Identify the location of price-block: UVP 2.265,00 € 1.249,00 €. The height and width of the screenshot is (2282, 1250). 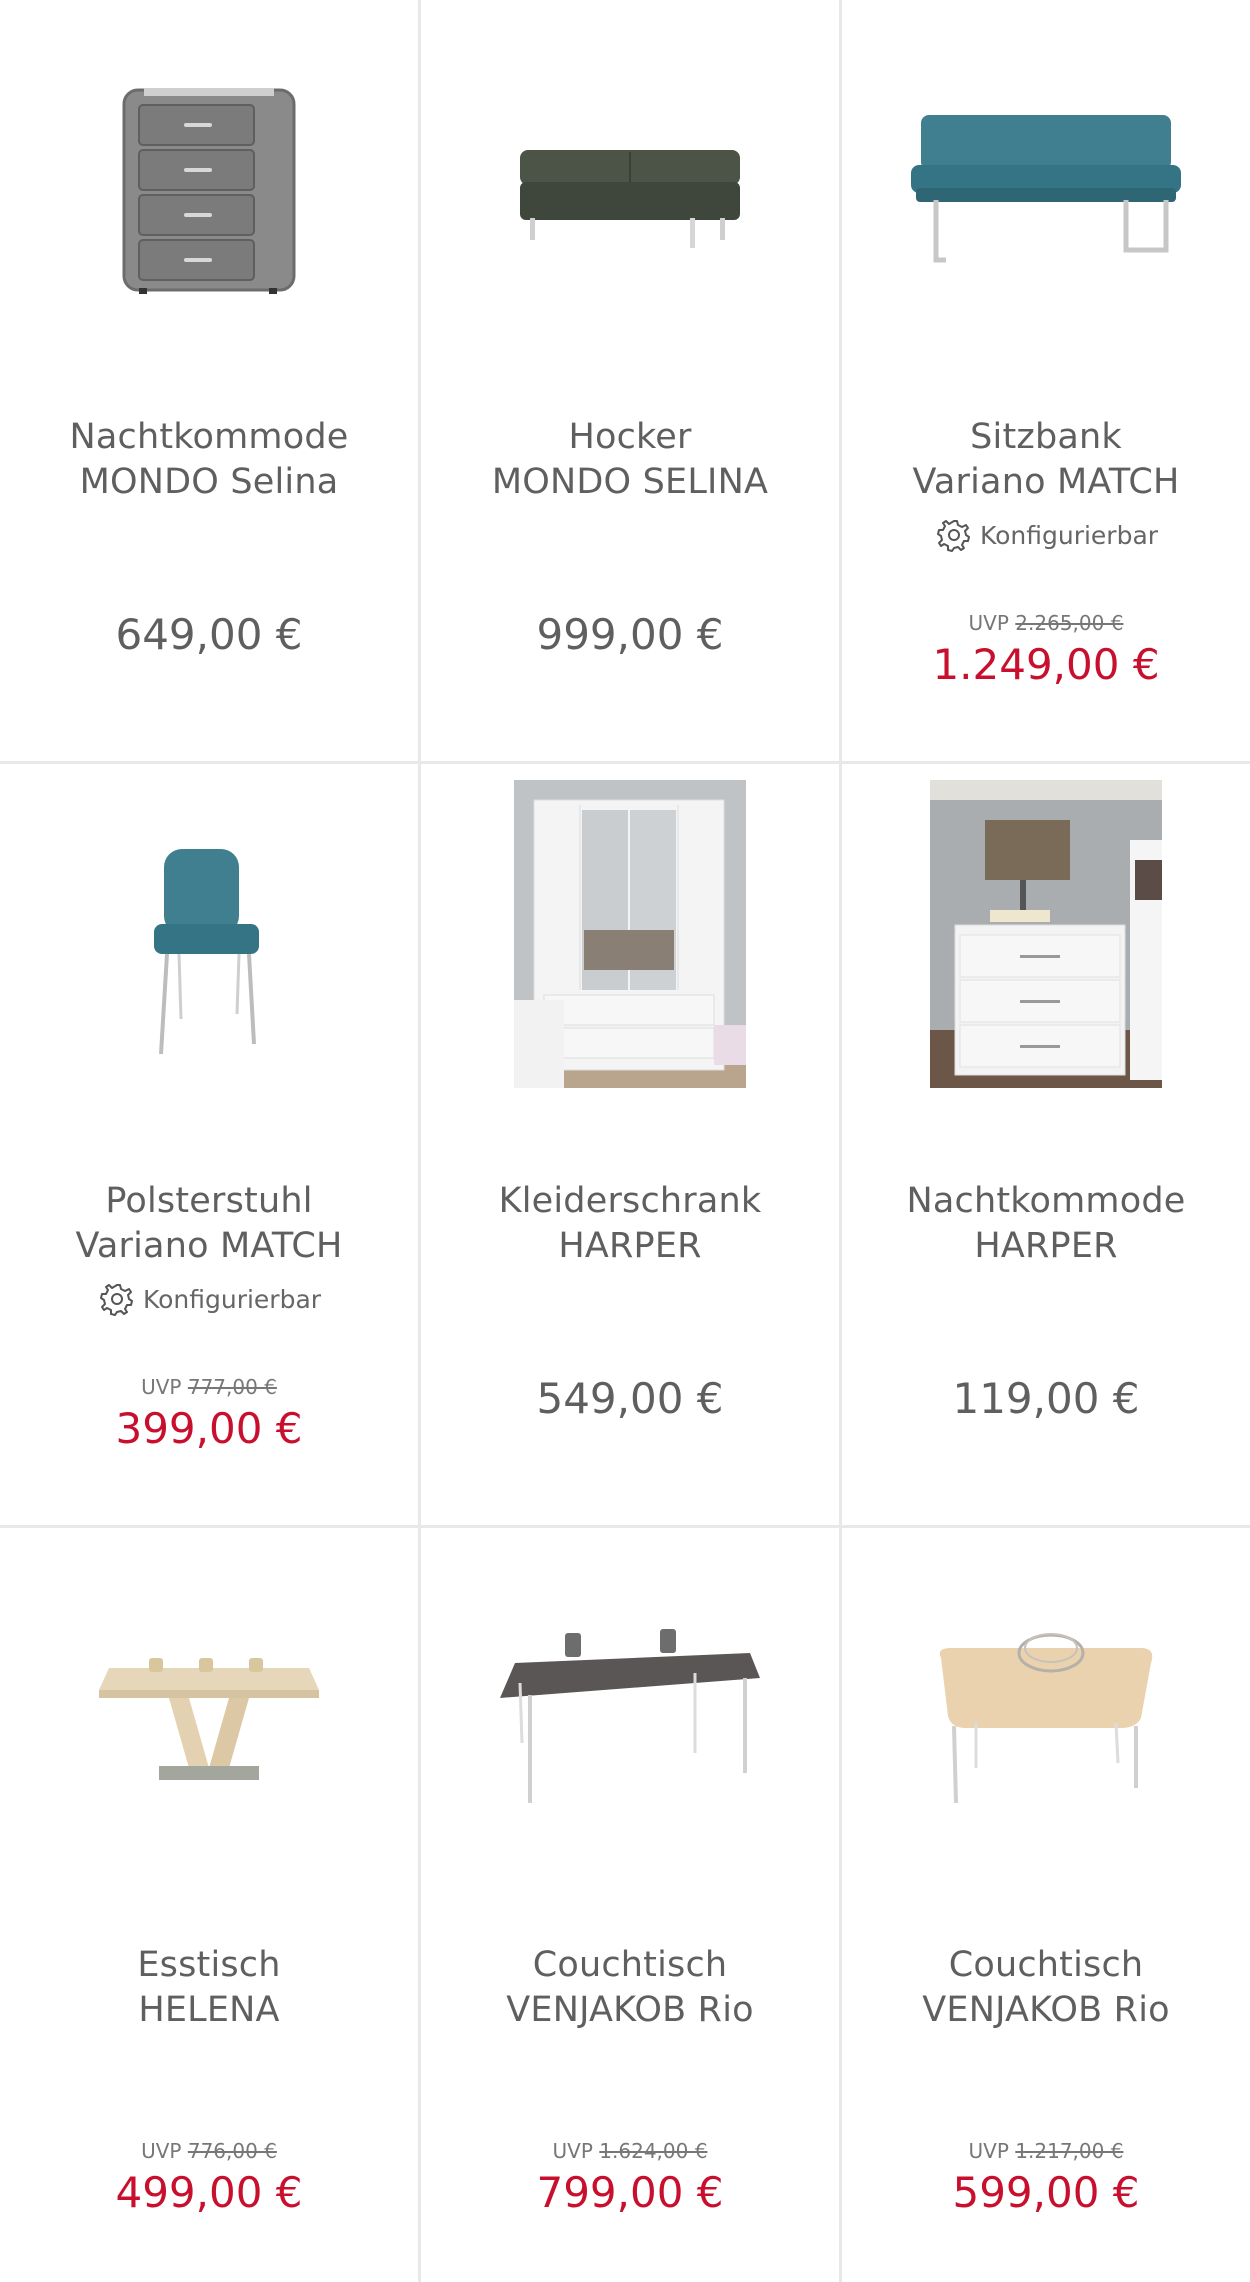
(1046, 650).